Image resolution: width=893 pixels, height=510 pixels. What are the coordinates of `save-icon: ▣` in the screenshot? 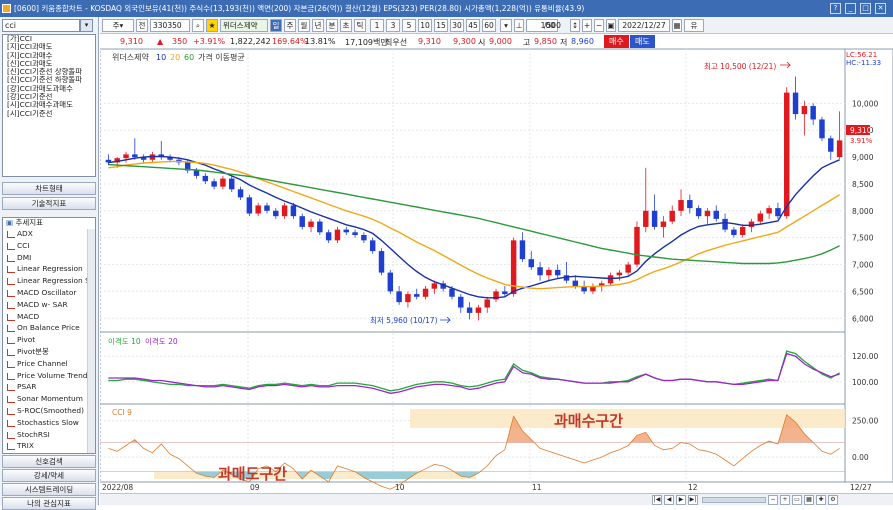 It's located at (611, 25).